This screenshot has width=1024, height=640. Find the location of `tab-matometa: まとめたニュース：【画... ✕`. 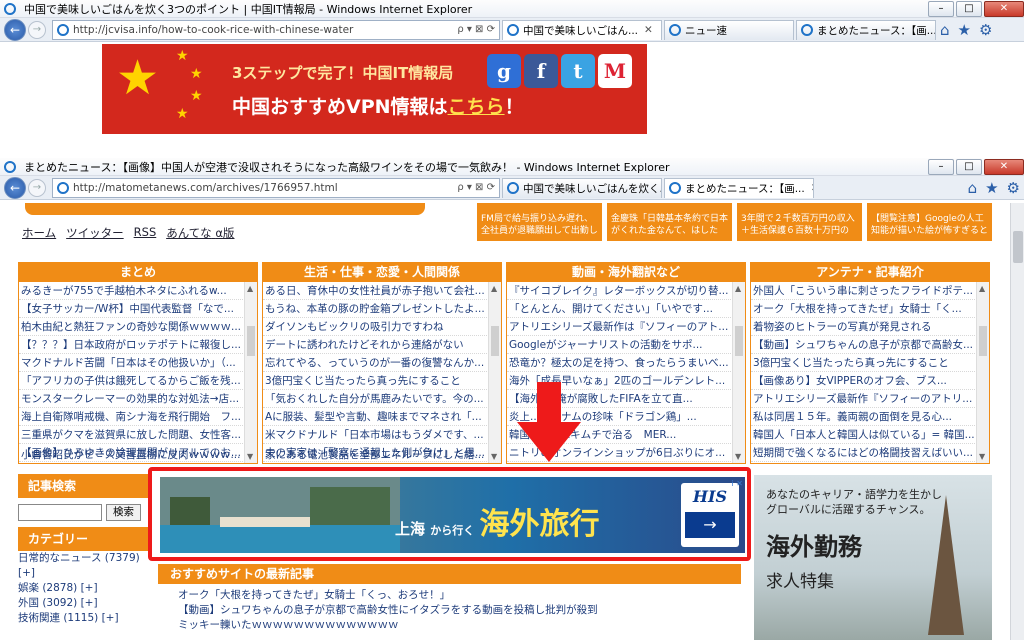

tab-matometa: まとめたニュース：【画... ✕ is located at coordinates (739, 187).